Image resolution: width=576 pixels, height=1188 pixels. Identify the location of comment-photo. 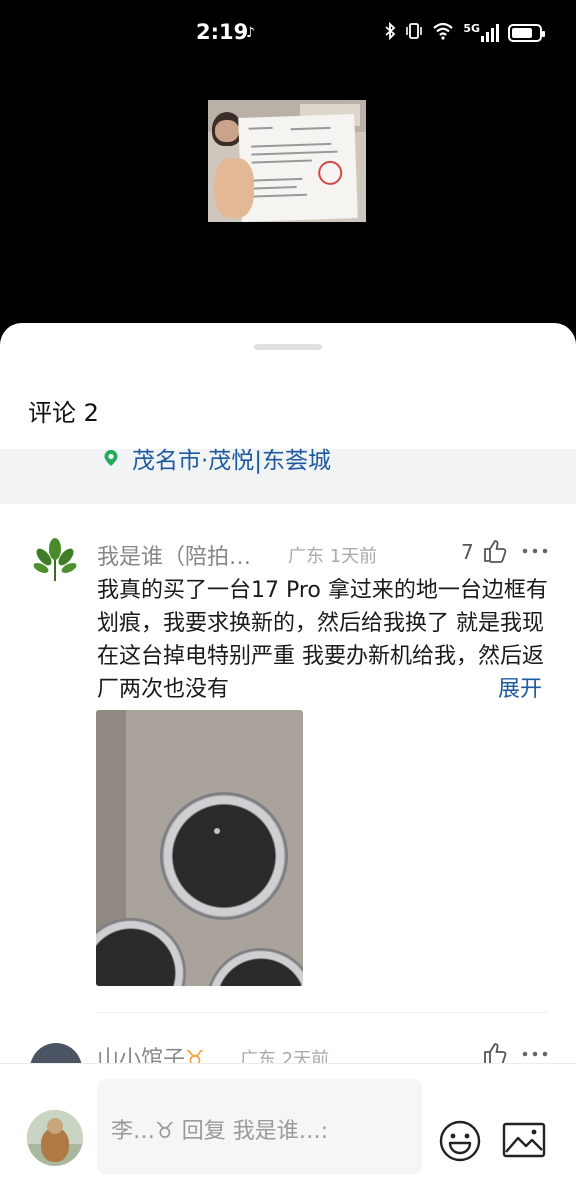
(199, 848).